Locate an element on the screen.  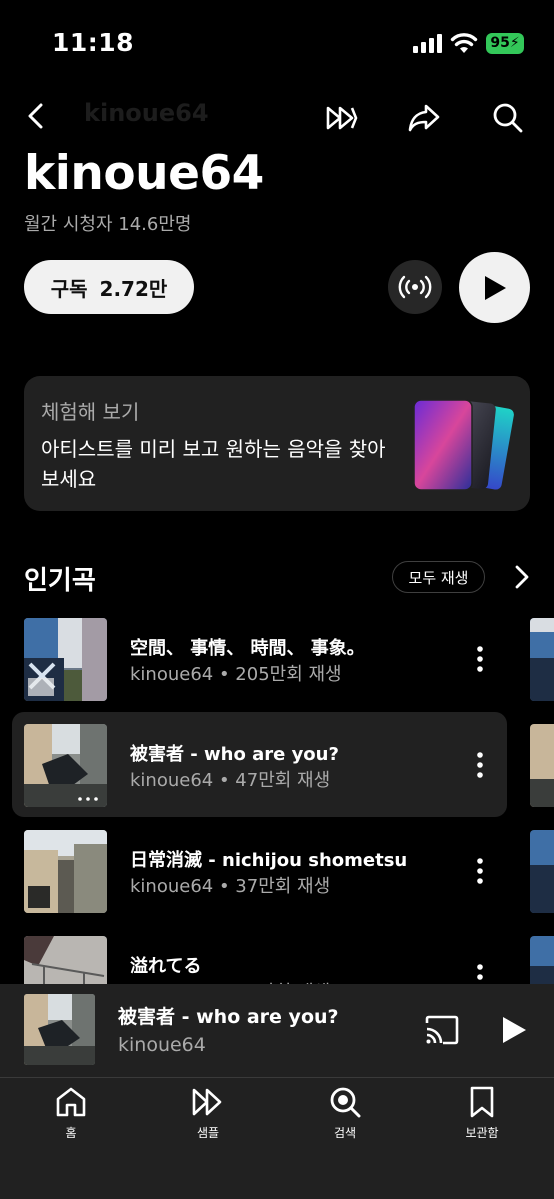
cell-signal-icon is located at coordinates (427, 43).